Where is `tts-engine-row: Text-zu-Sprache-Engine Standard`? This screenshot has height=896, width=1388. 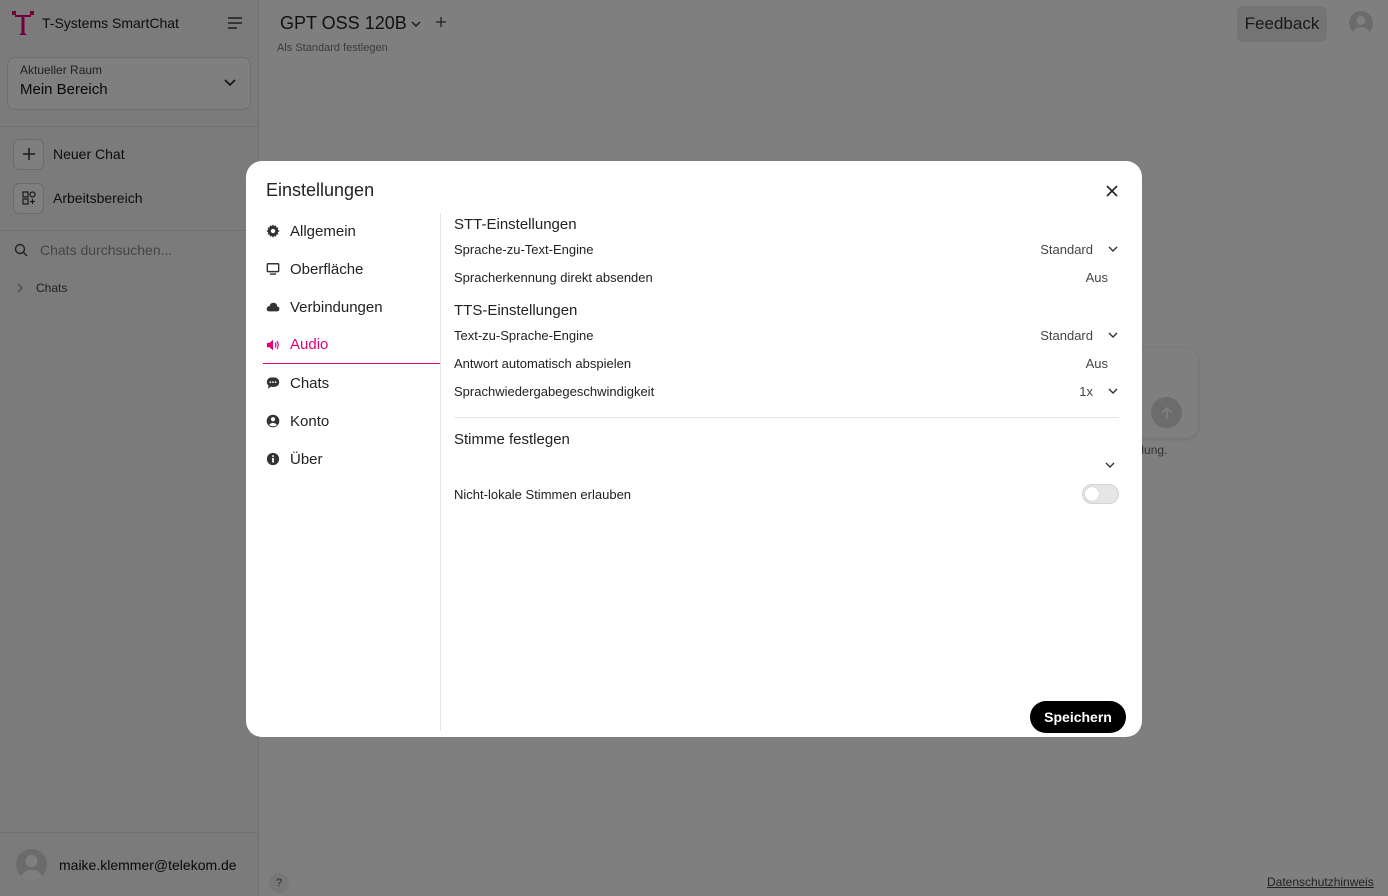
tts-engine-row: Text-zu-Sprache-Engine Standard is located at coordinates (786, 335).